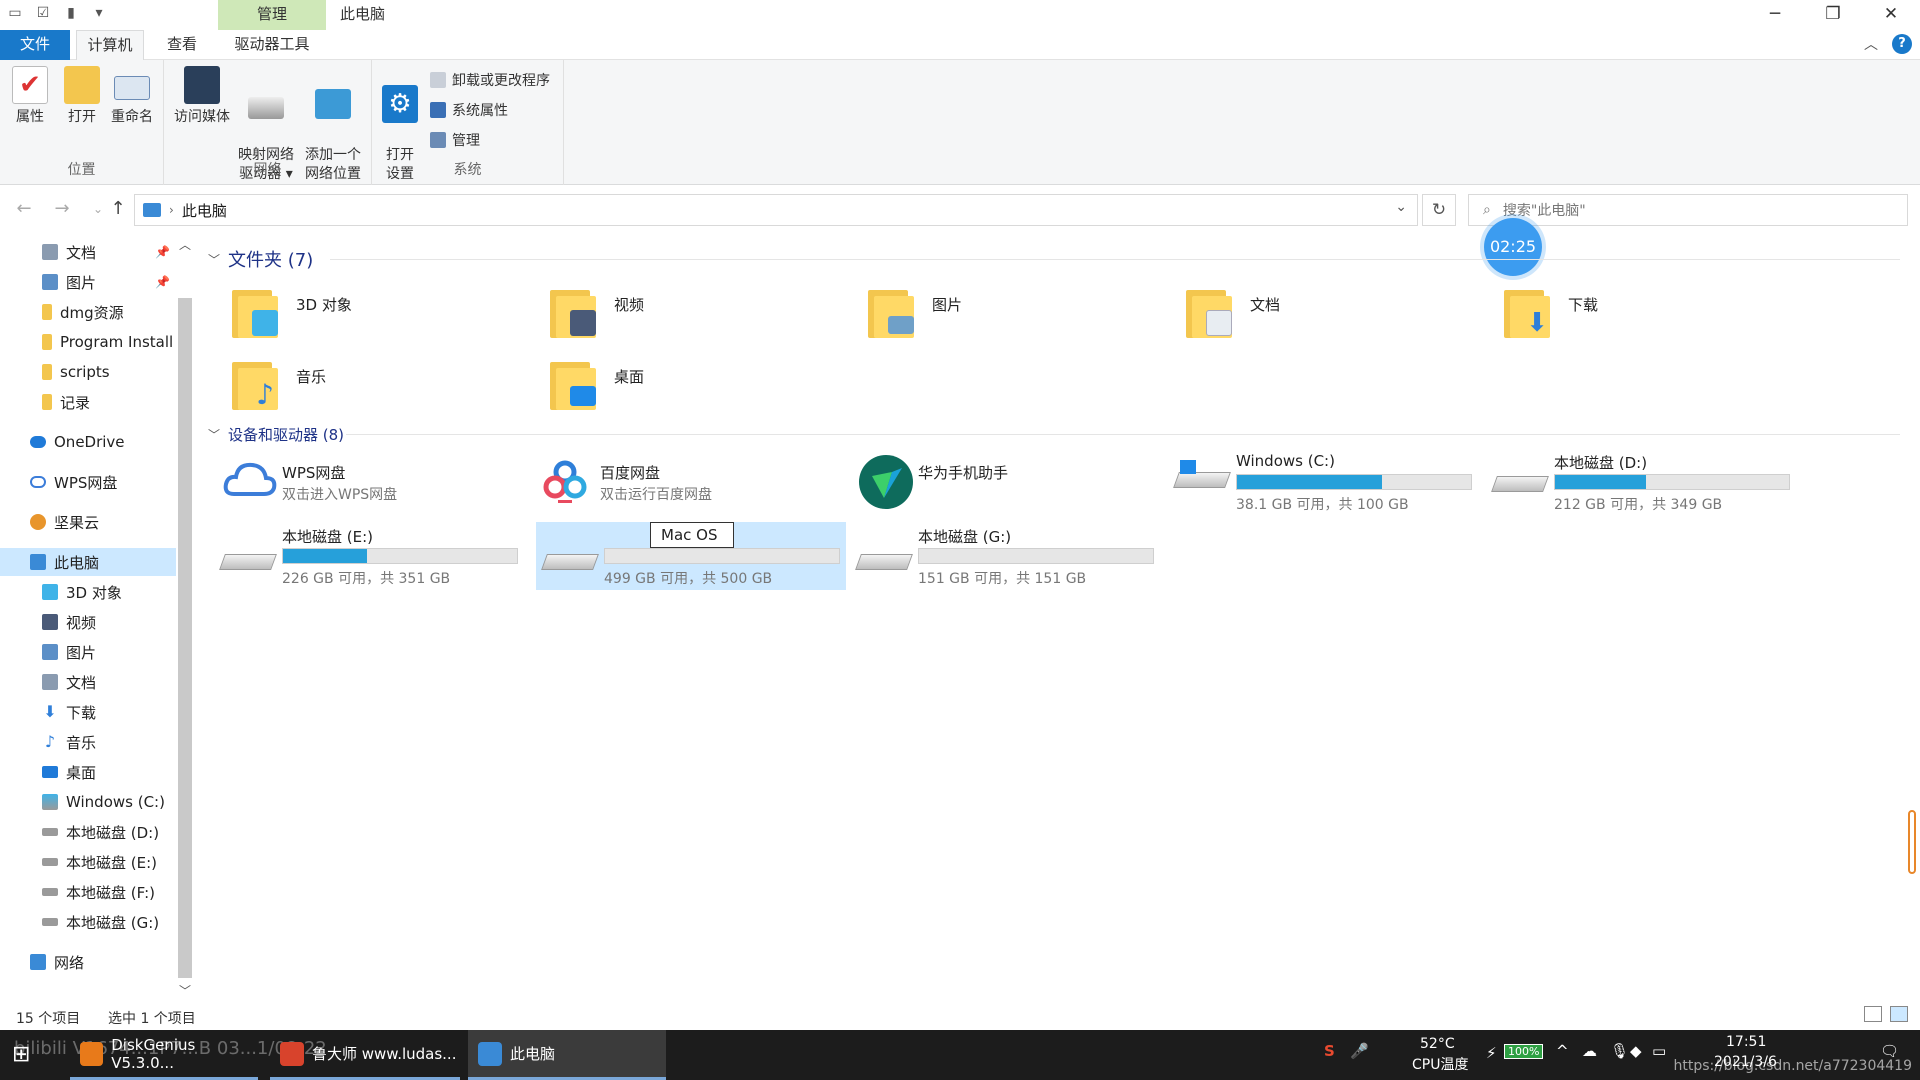 This screenshot has height=1080, width=1920. What do you see at coordinates (490, 80) in the screenshot?
I see `uninstall-programs-button: 卸载或更改程序` at bounding box center [490, 80].